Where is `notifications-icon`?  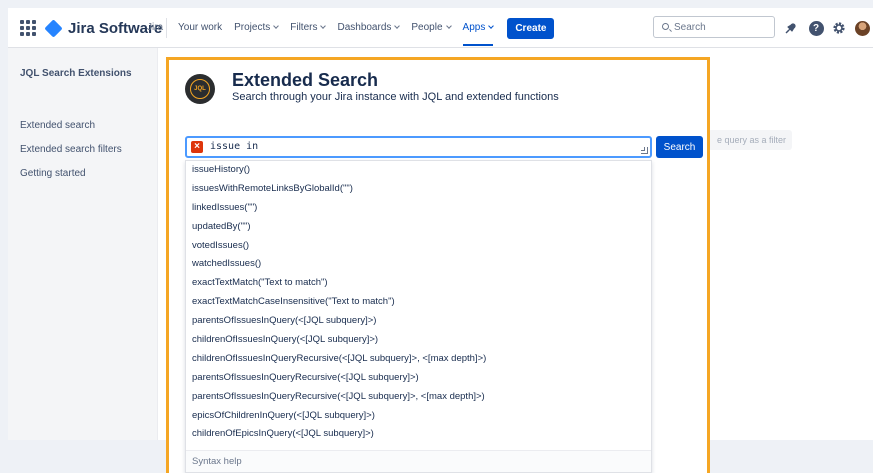
notifications-icon is located at coordinates (791, 28).